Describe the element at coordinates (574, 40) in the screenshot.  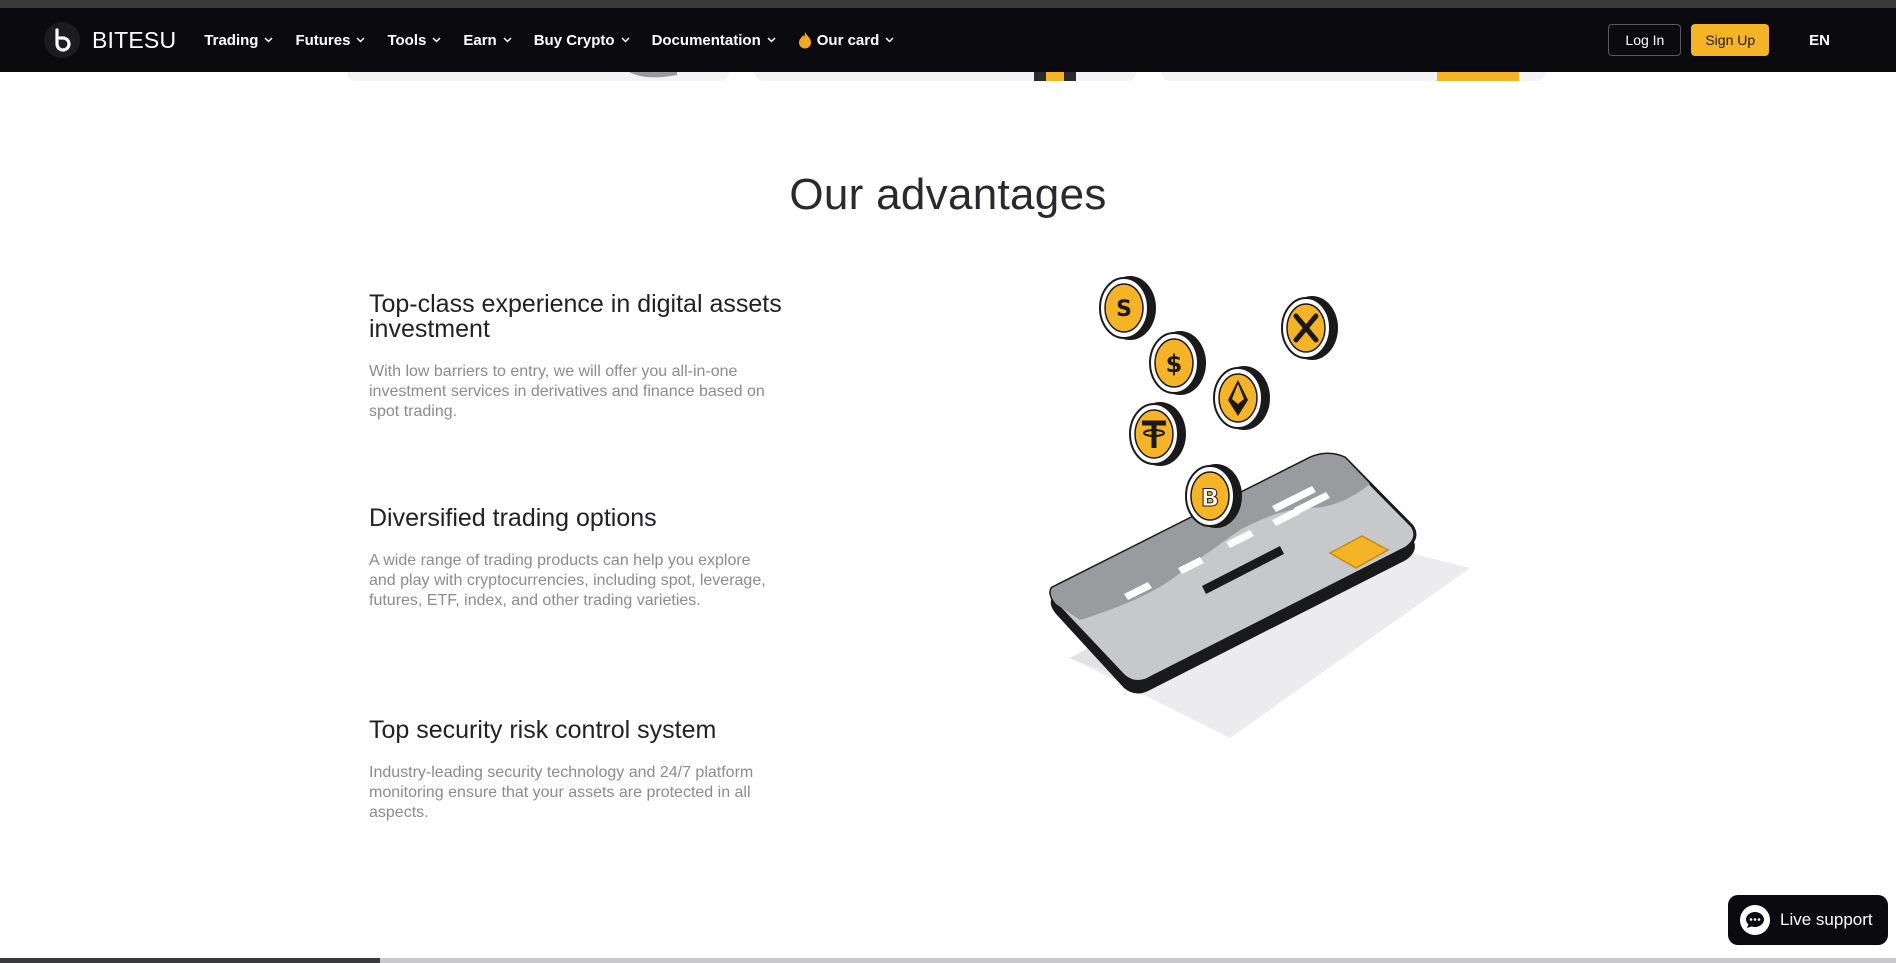
I see `nav-buy-crypto-label: Buy Crypto` at that location.